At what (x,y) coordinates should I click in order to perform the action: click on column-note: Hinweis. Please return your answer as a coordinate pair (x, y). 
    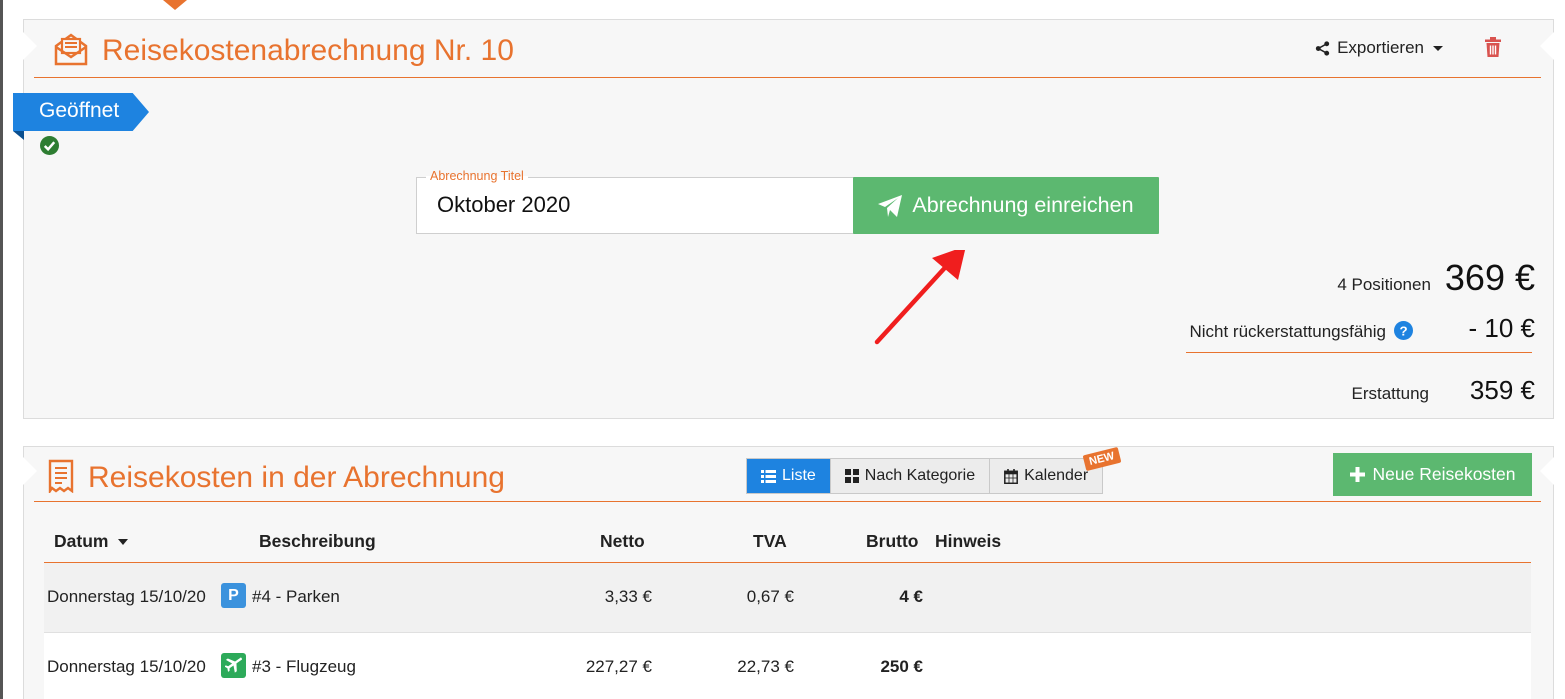
    Looking at the image, I should click on (968, 541).